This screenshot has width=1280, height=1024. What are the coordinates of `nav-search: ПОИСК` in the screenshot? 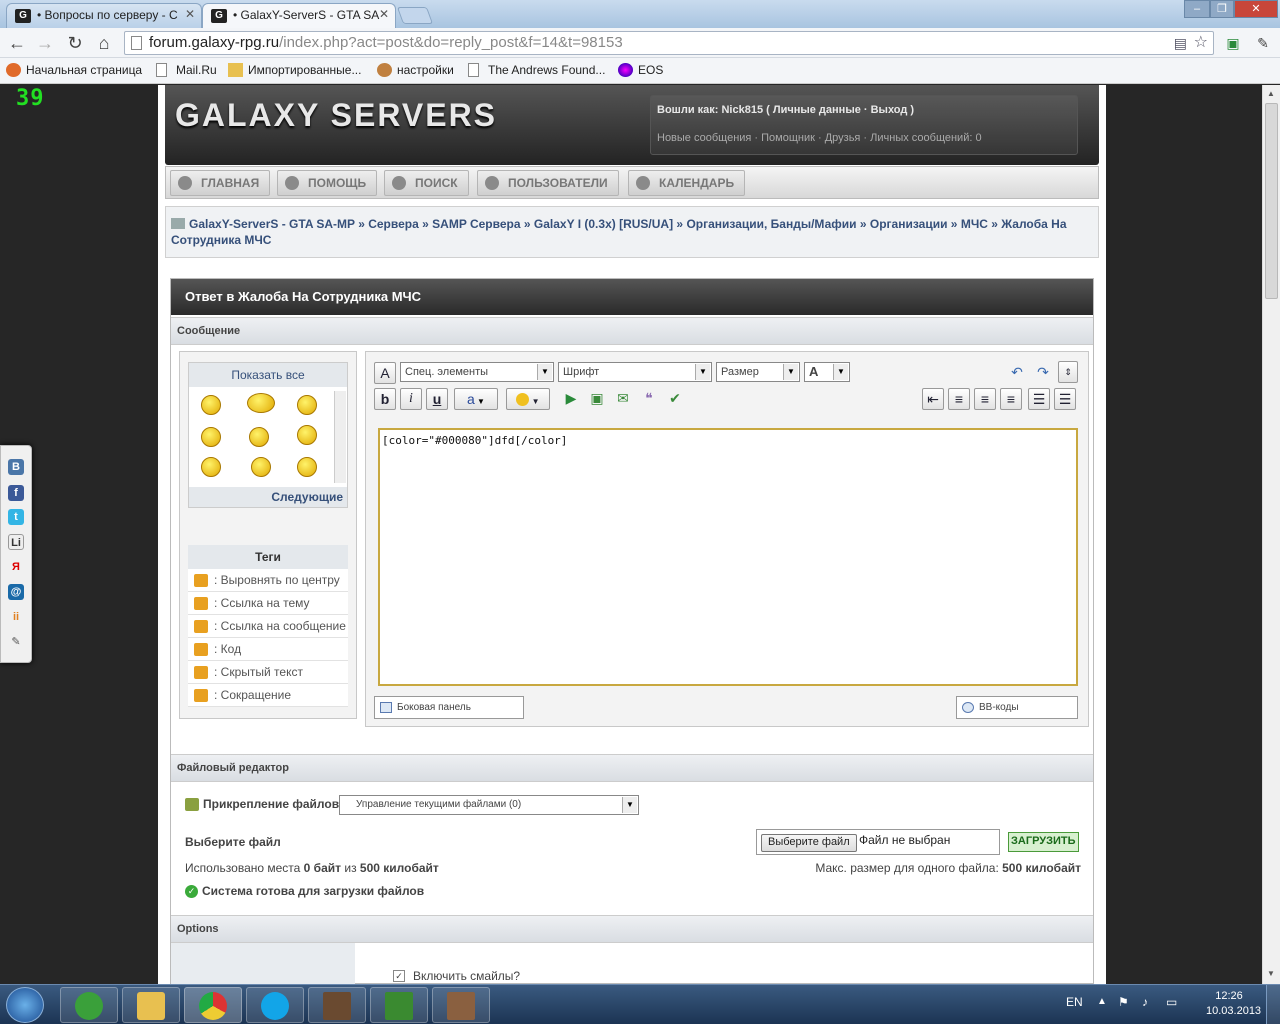 It's located at (426, 183).